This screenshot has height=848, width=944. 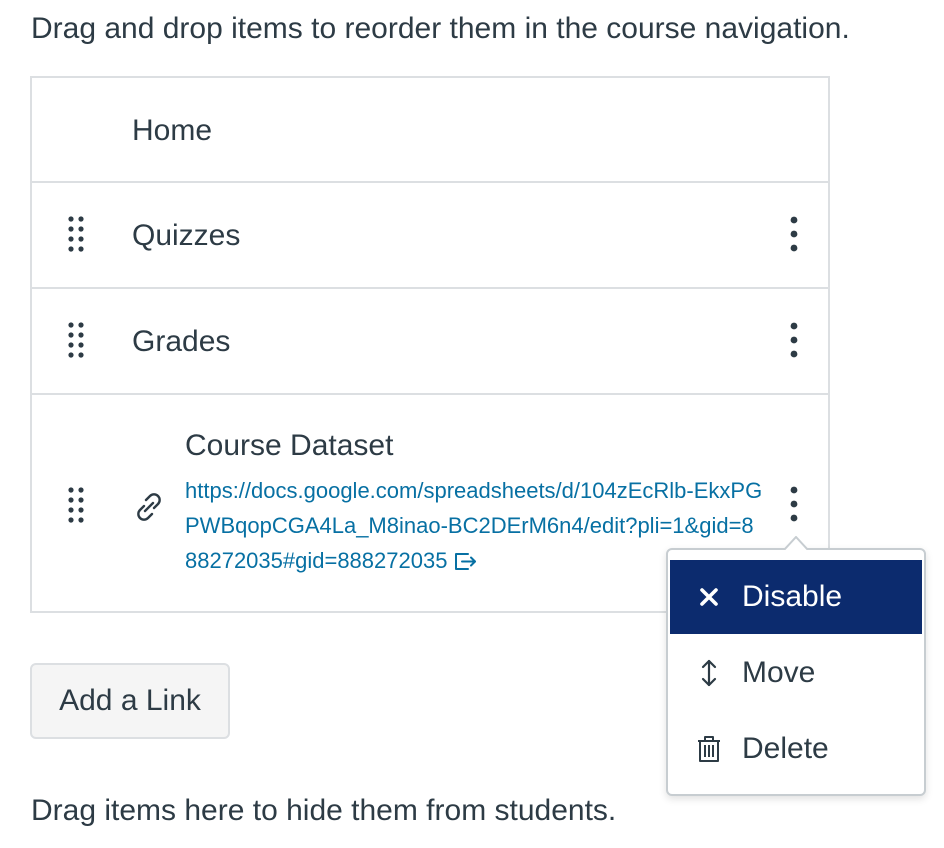 What do you see at coordinates (289, 445) in the screenshot?
I see `external-link-title: Course Dataset` at bounding box center [289, 445].